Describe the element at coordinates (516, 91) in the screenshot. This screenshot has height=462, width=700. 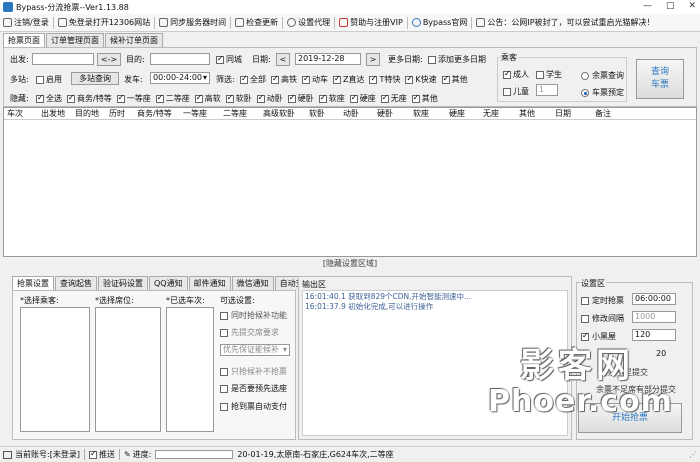
I see `child-checkbox: 儿童` at that location.